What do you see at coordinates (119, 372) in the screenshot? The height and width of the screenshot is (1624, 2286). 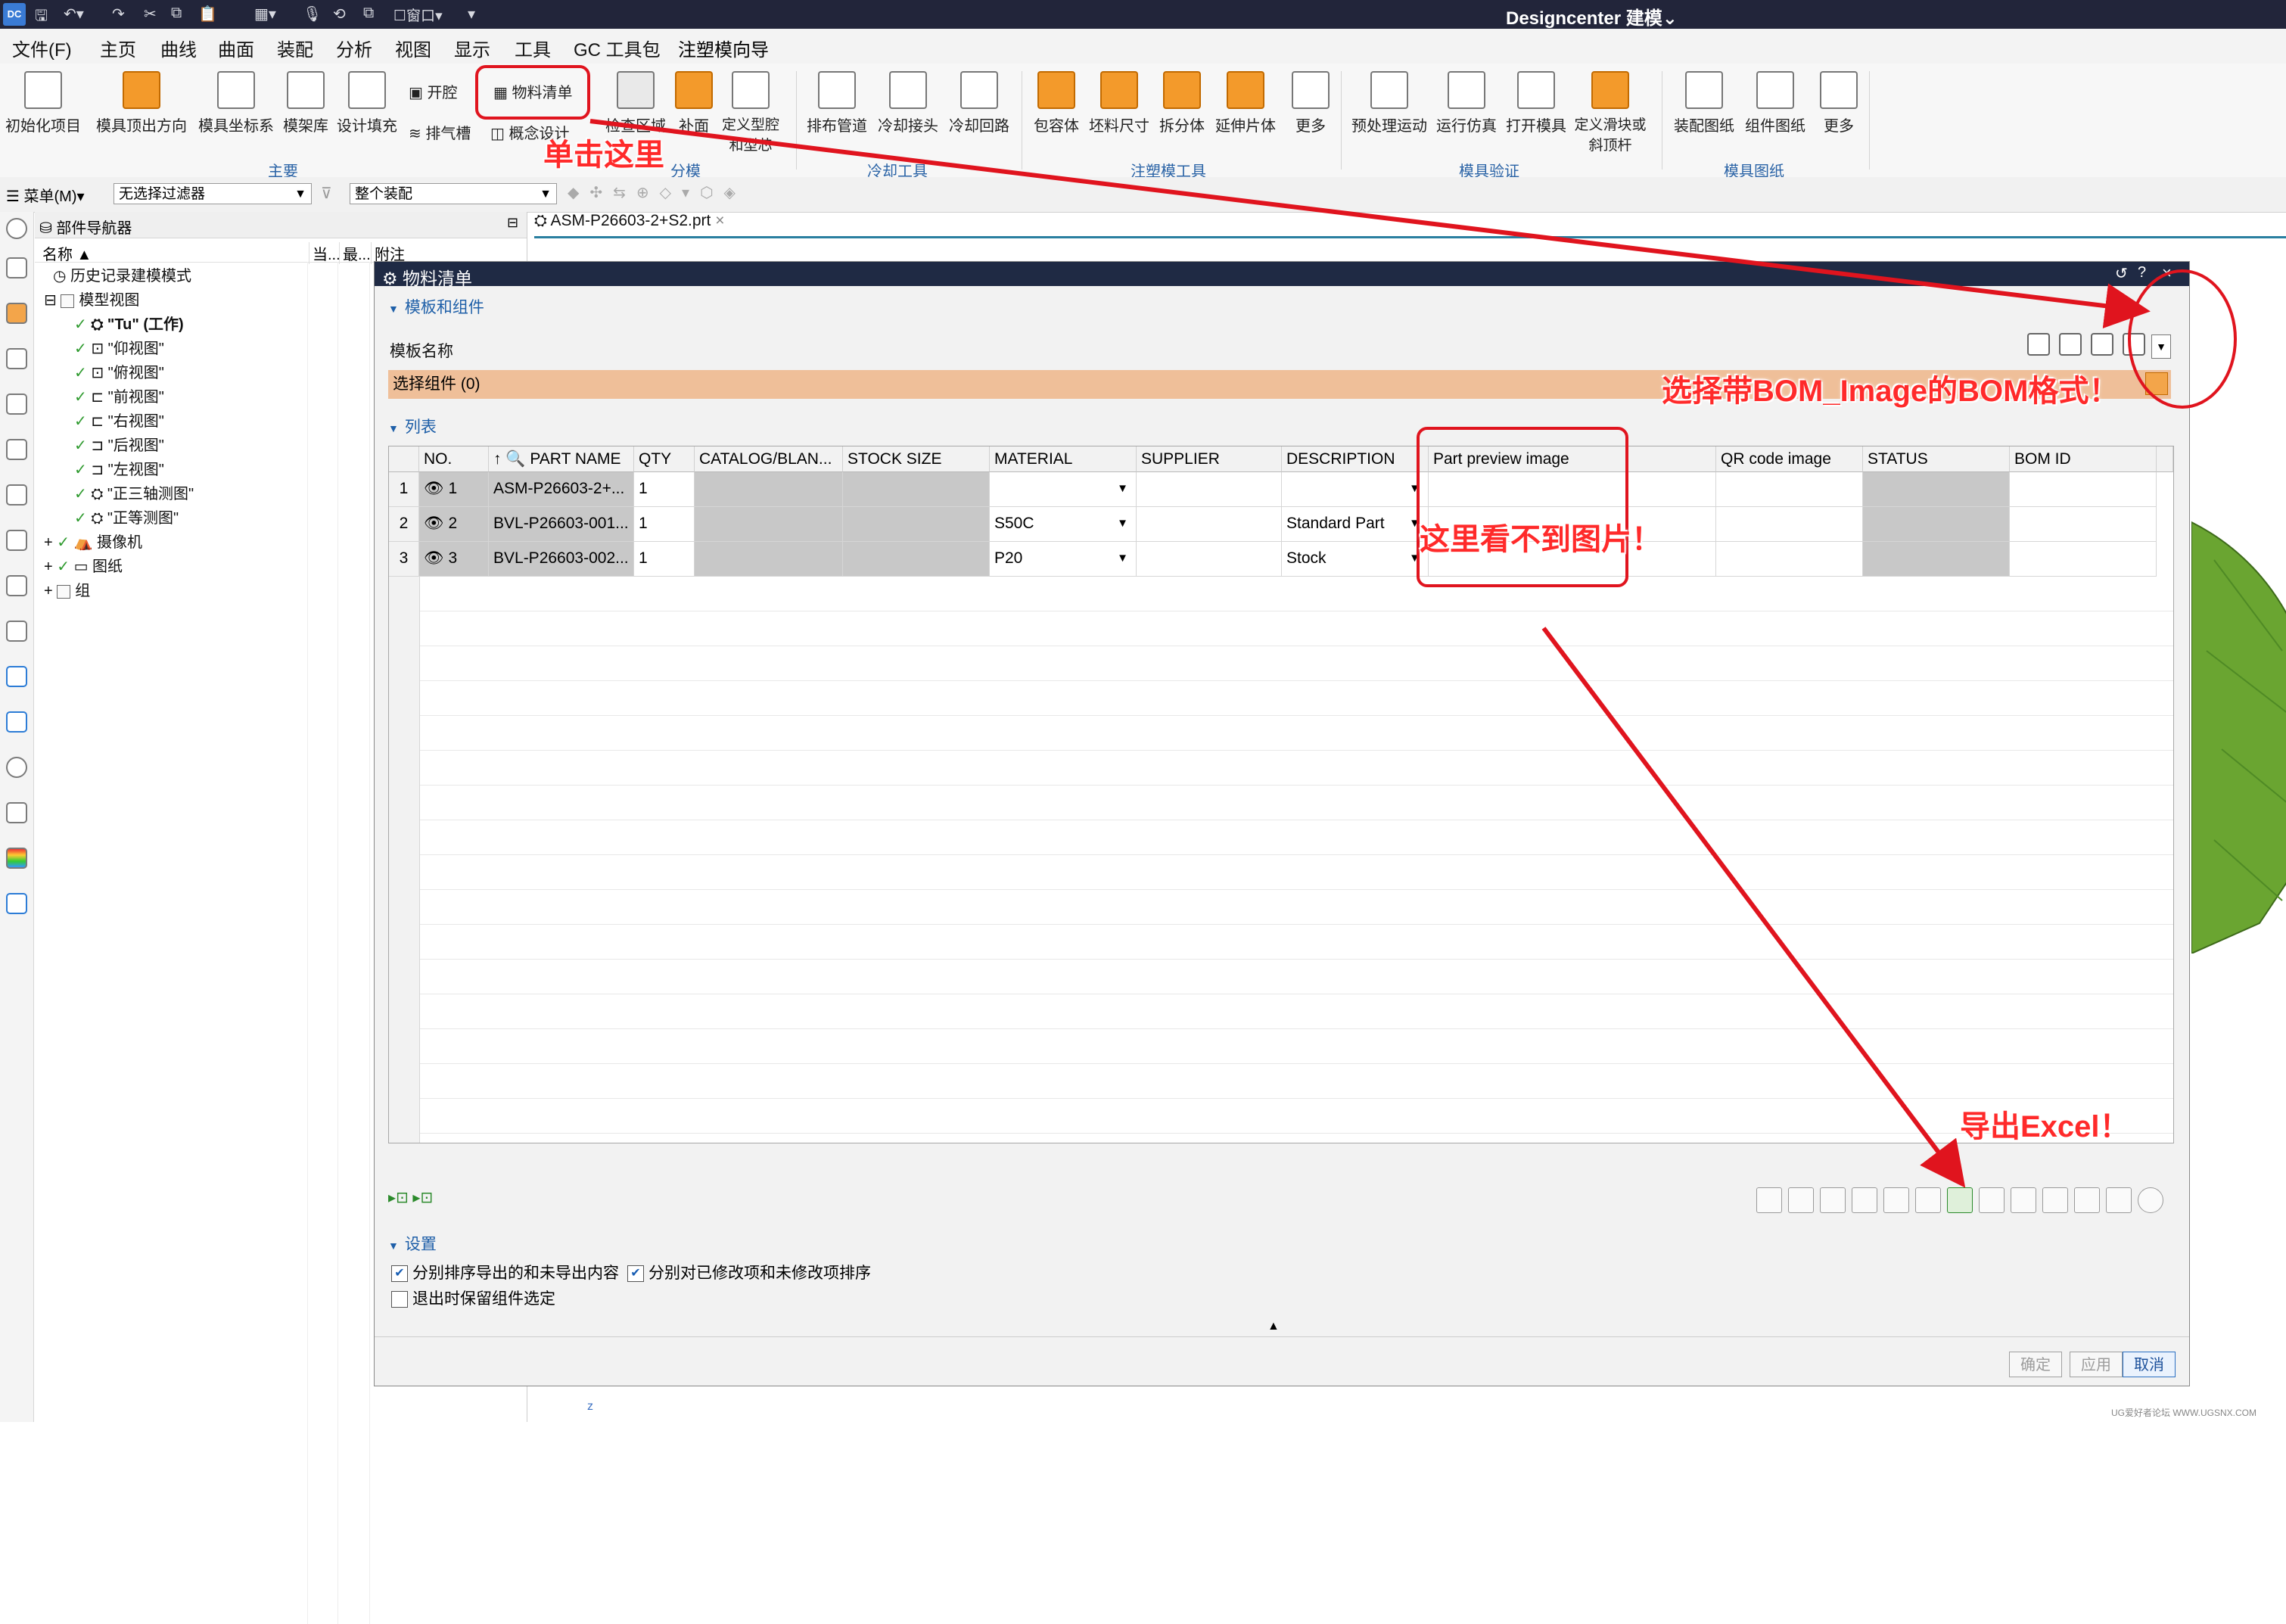 I see `tree-node-top-view: ✓ ⊡ "俯视图"` at bounding box center [119, 372].